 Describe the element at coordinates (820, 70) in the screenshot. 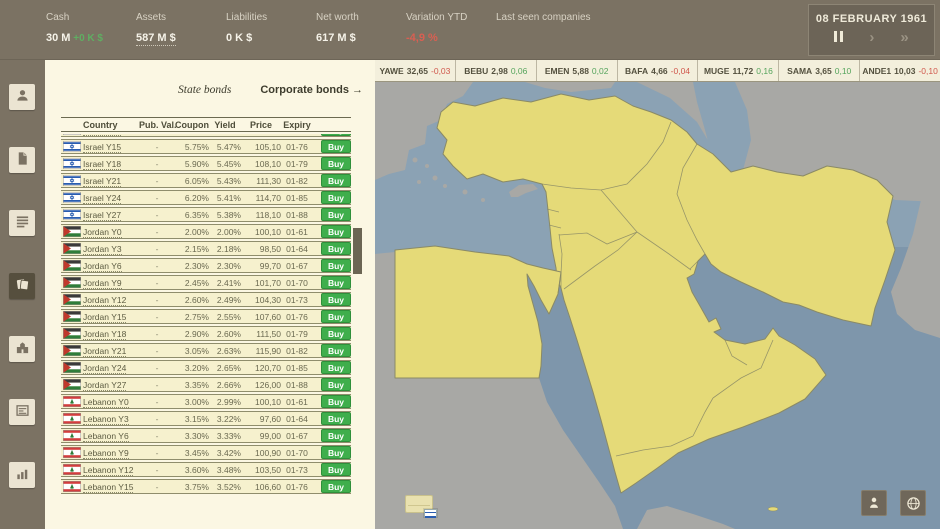

I see `ticker-item-sama: SAMA 3,65 0,10` at that location.